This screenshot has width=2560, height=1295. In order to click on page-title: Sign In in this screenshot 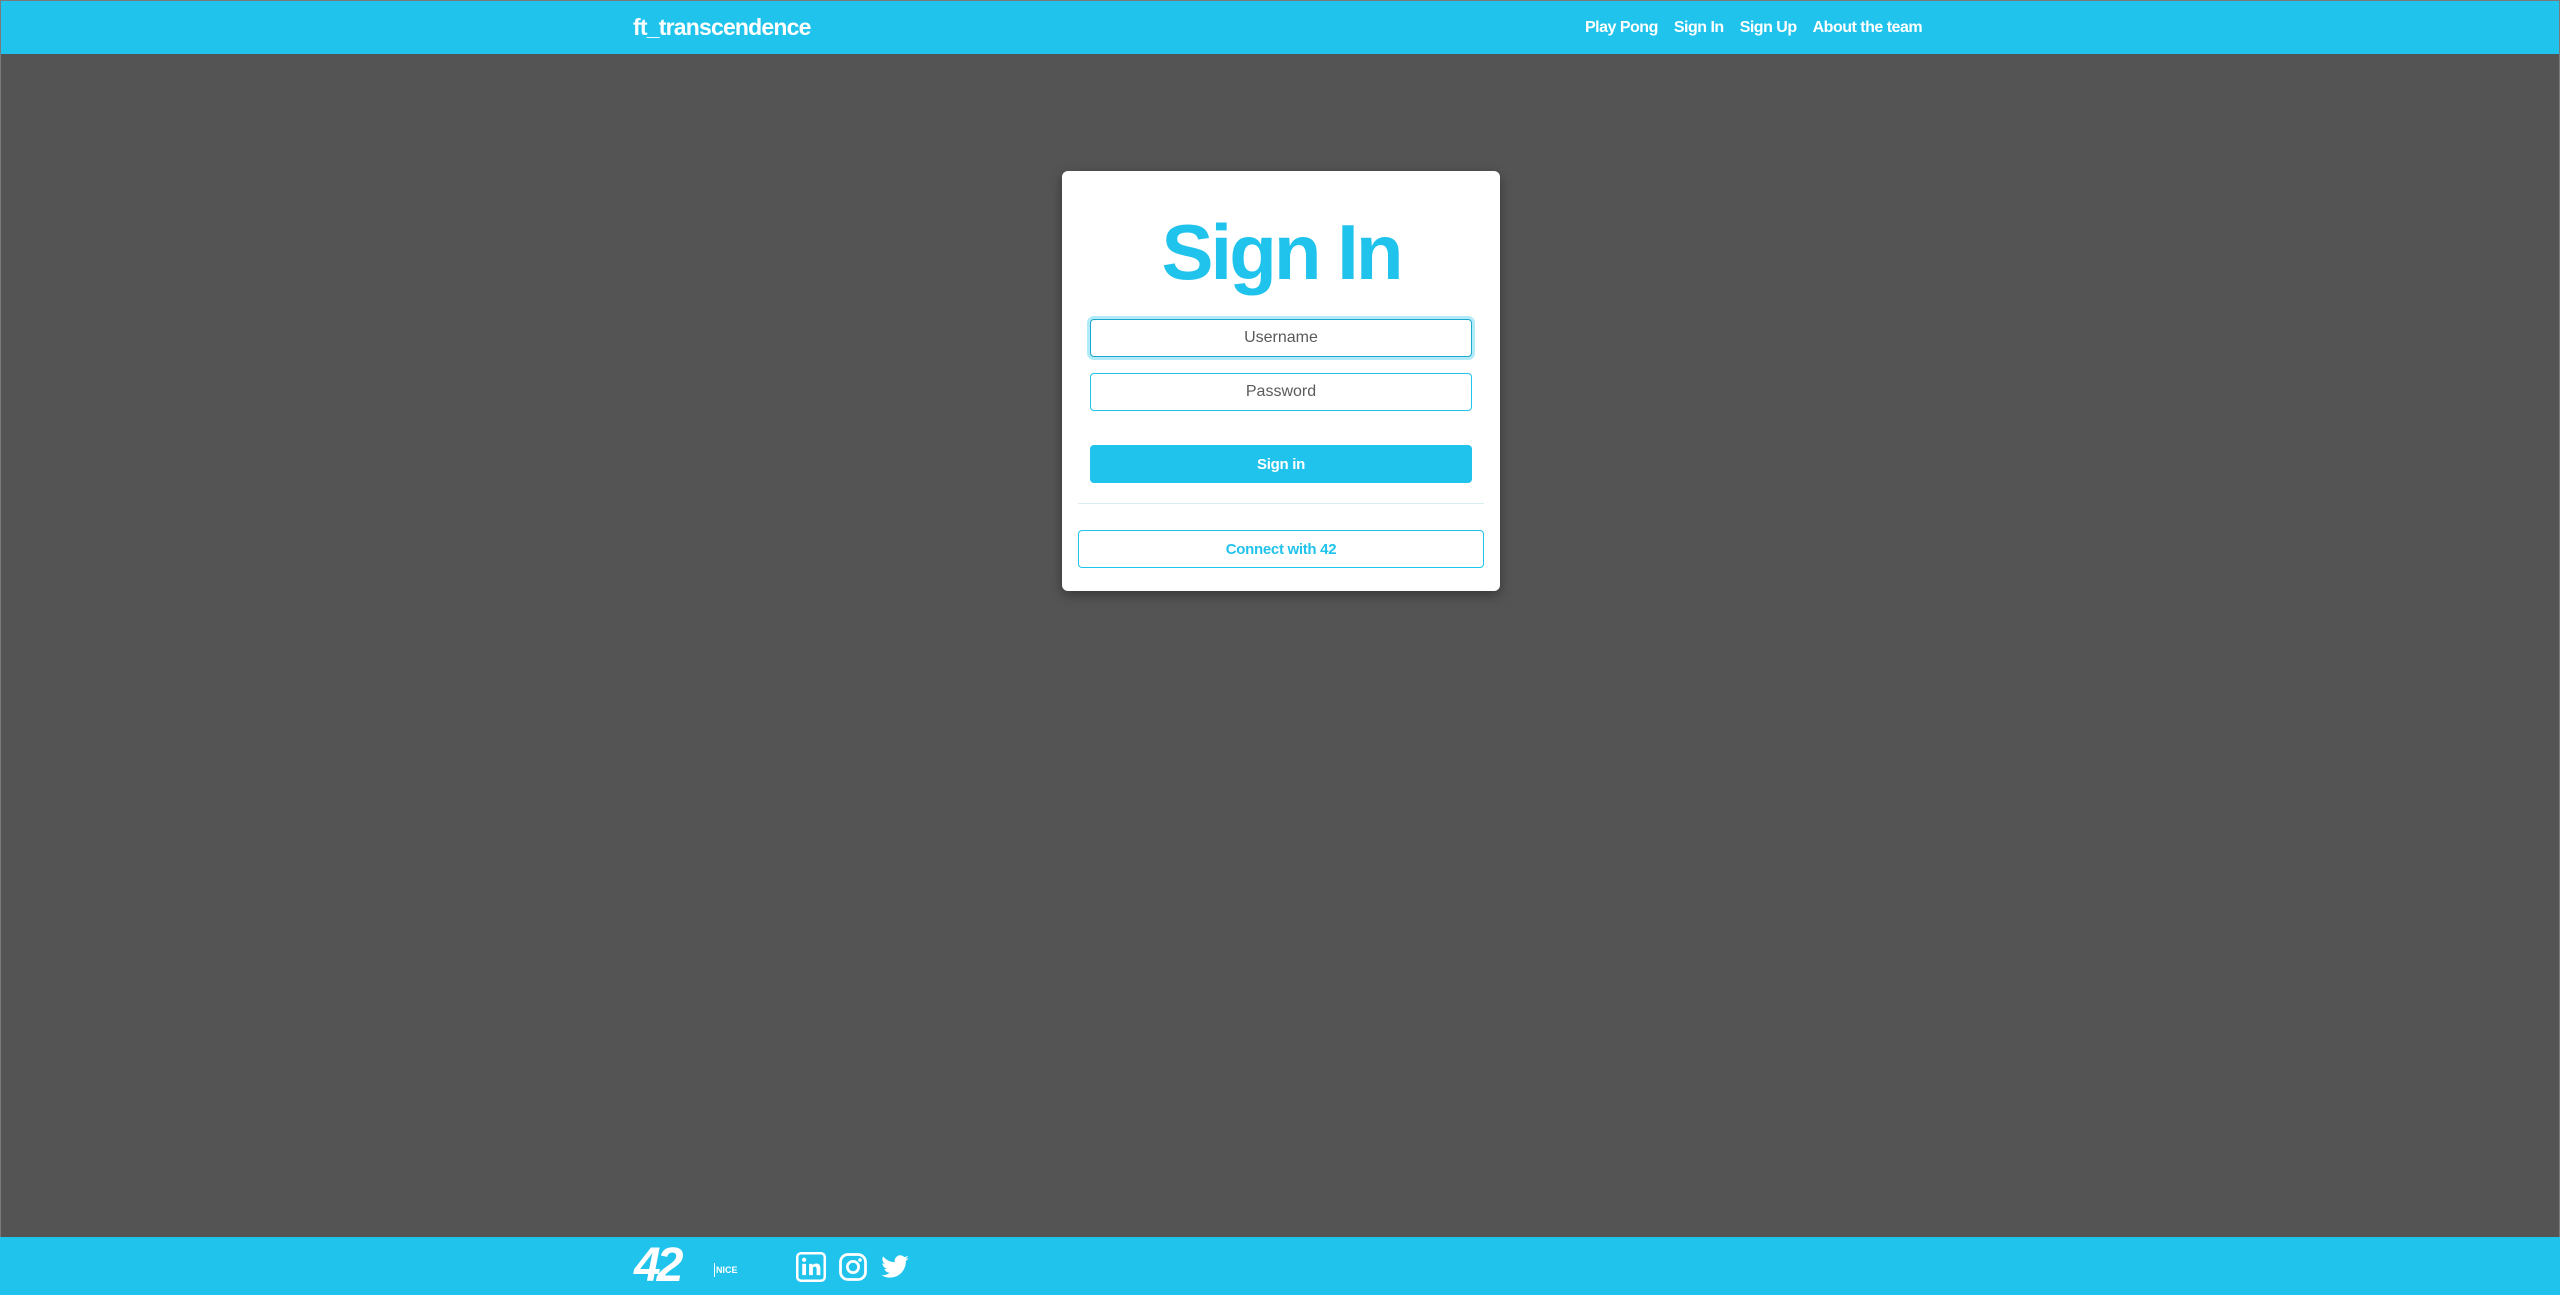, I will do `click(1282, 252)`.